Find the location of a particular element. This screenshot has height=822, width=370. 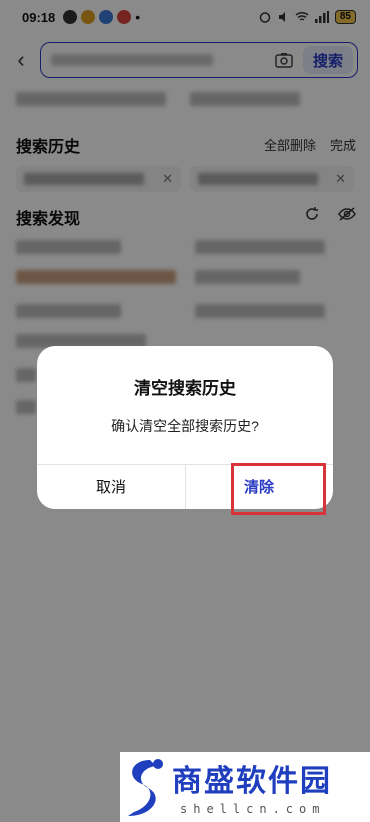

dialog-message: 确认清空全部搜索历史? is located at coordinates (185, 426).